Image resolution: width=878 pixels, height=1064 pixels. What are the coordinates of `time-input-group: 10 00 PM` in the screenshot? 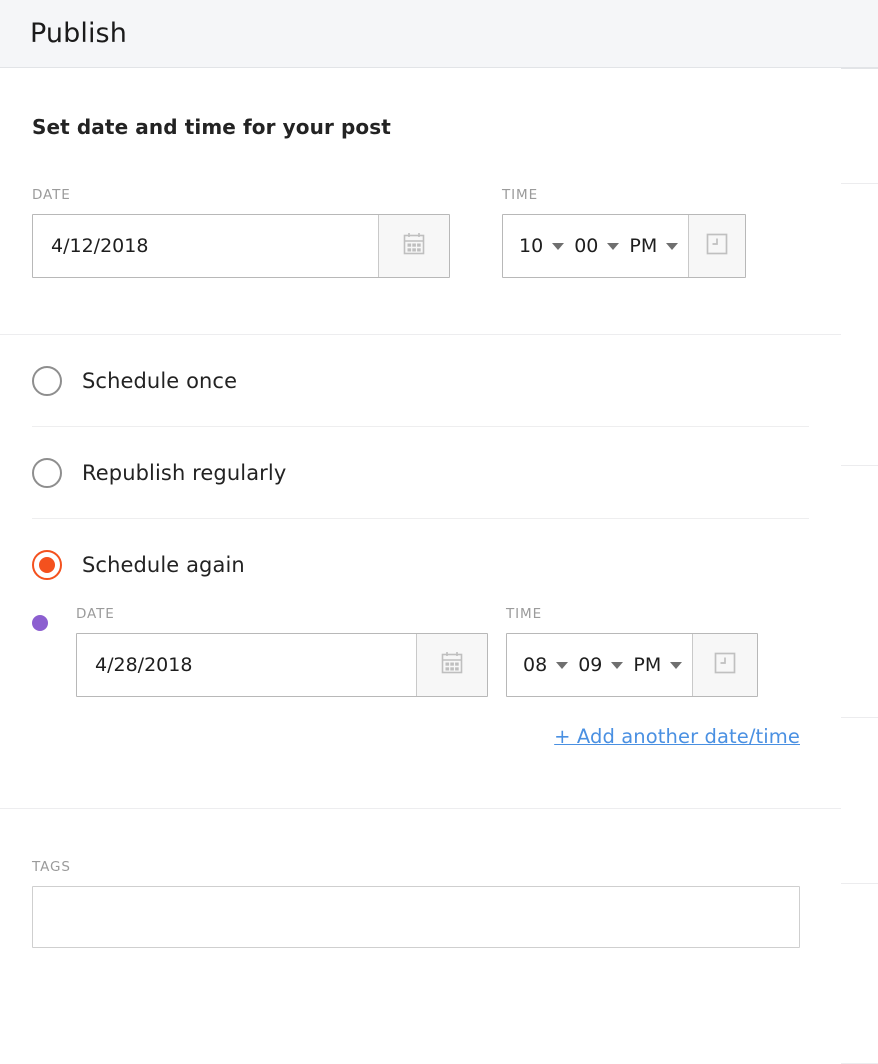 It's located at (624, 246).